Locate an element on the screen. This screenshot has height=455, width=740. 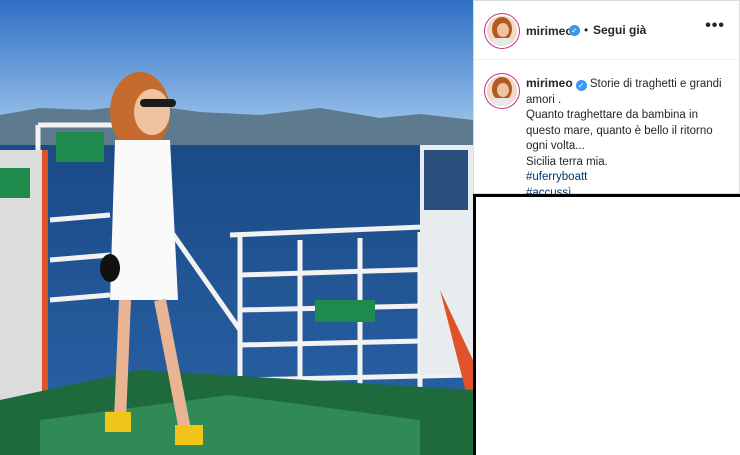
caption-first-line: mirimeo ✓ Storie di traghetti e grandi is located at coordinates (626, 84).